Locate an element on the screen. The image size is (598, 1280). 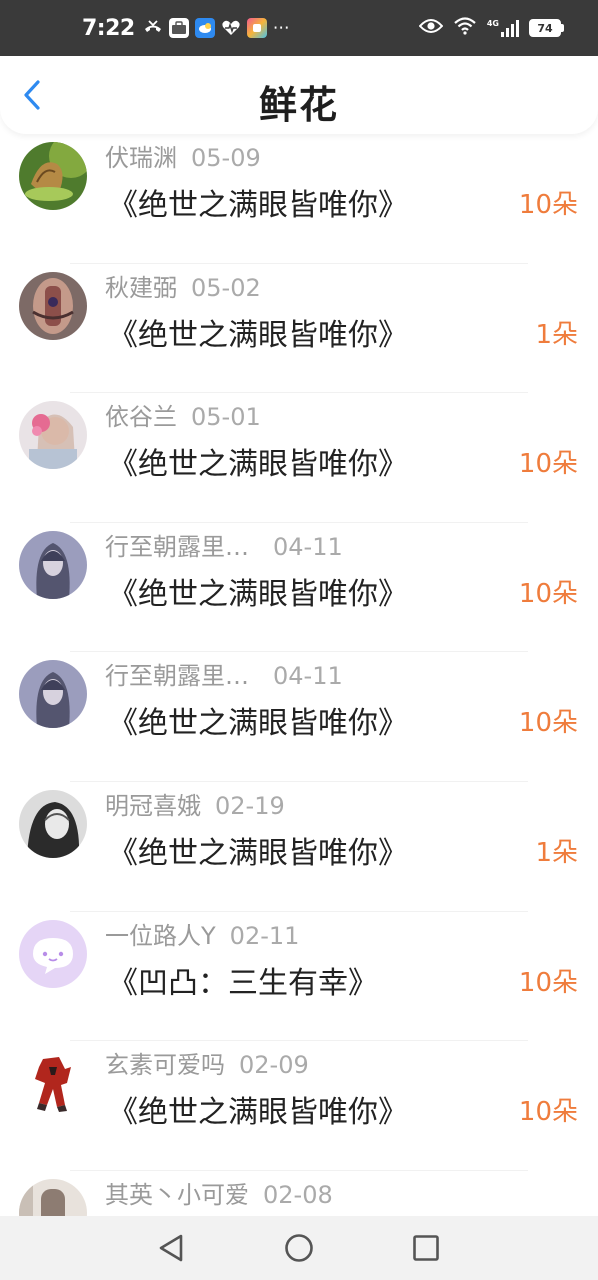
weather-app-icon is located at coordinates (204, 28).